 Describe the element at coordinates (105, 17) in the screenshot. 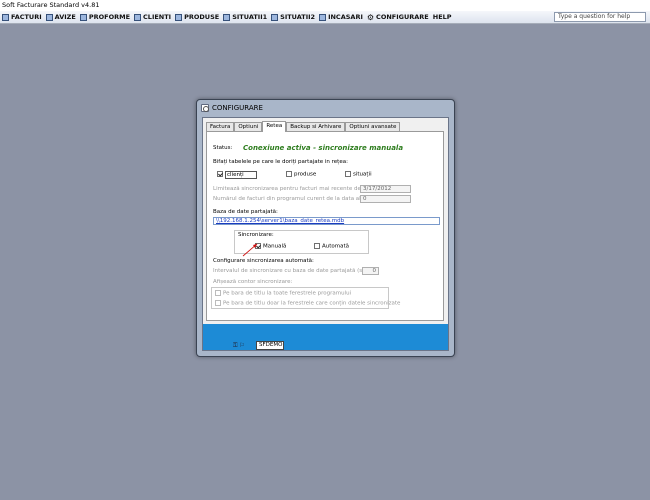

I see `menu-proforme: PROFORME` at that location.